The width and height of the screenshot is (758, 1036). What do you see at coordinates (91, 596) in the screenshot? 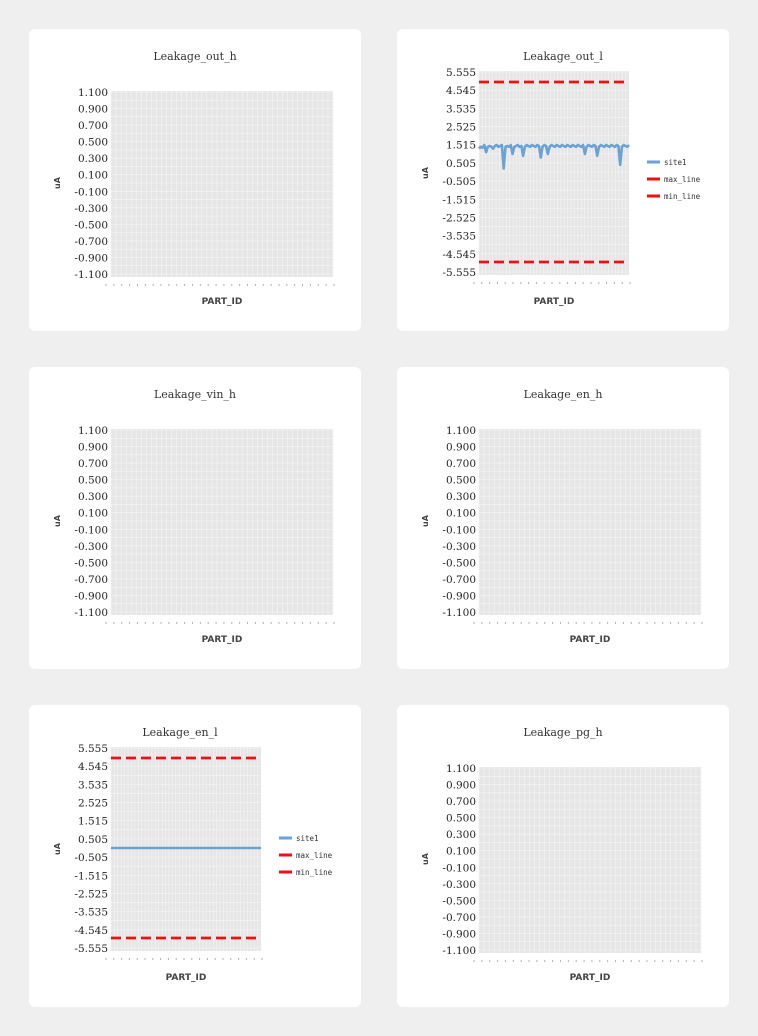
I see `y-tick-label: -0.900` at bounding box center [91, 596].